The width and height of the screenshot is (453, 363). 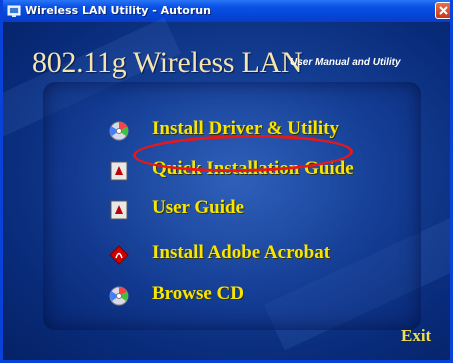 I want to click on menu-item-label: Browse CD, so click(x=198, y=293).